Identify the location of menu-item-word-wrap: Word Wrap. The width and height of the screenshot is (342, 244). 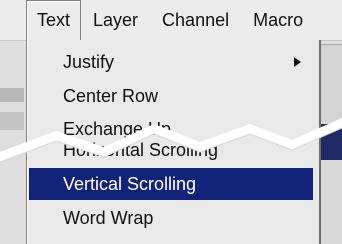
(171, 218).